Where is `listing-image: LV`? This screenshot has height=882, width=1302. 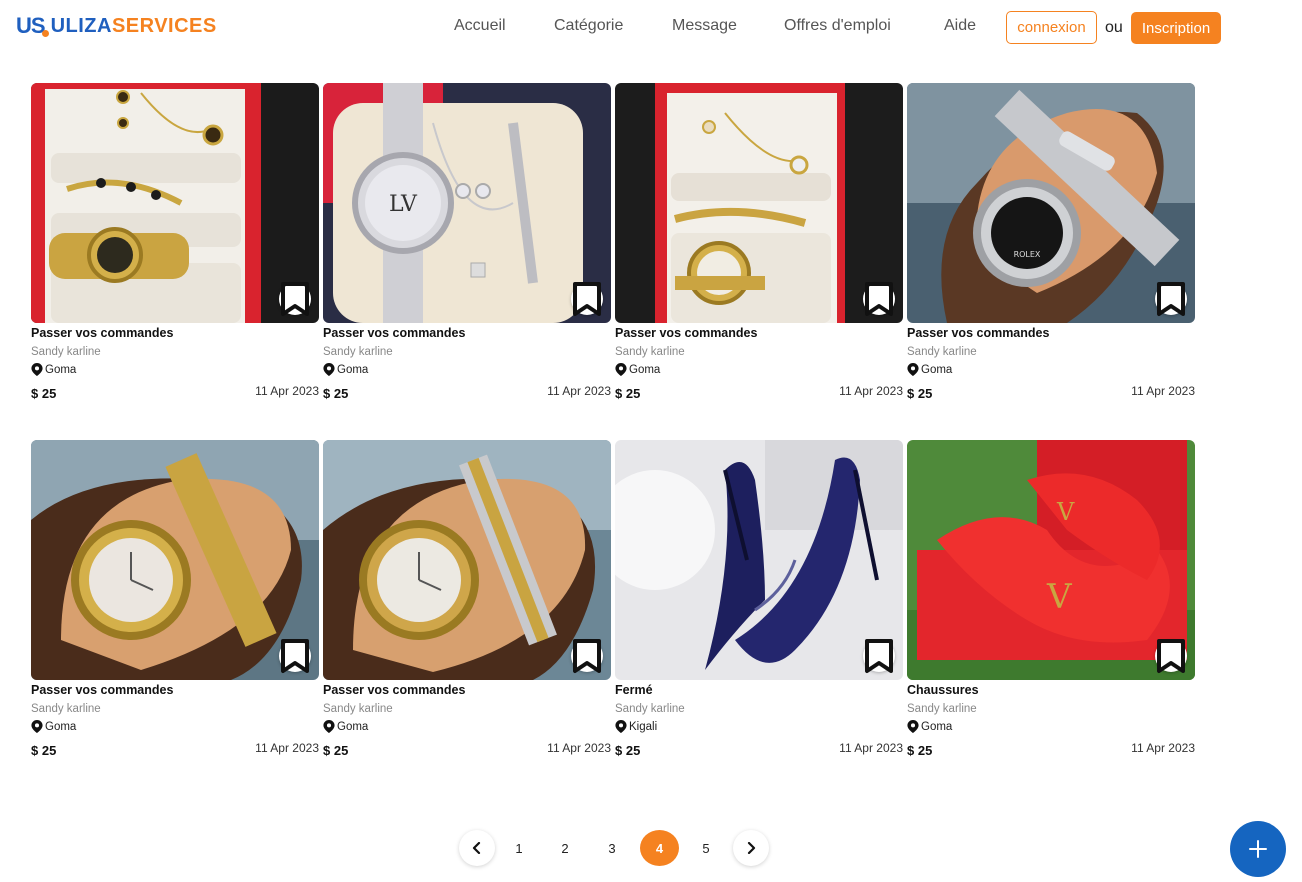 listing-image: LV is located at coordinates (467, 203).